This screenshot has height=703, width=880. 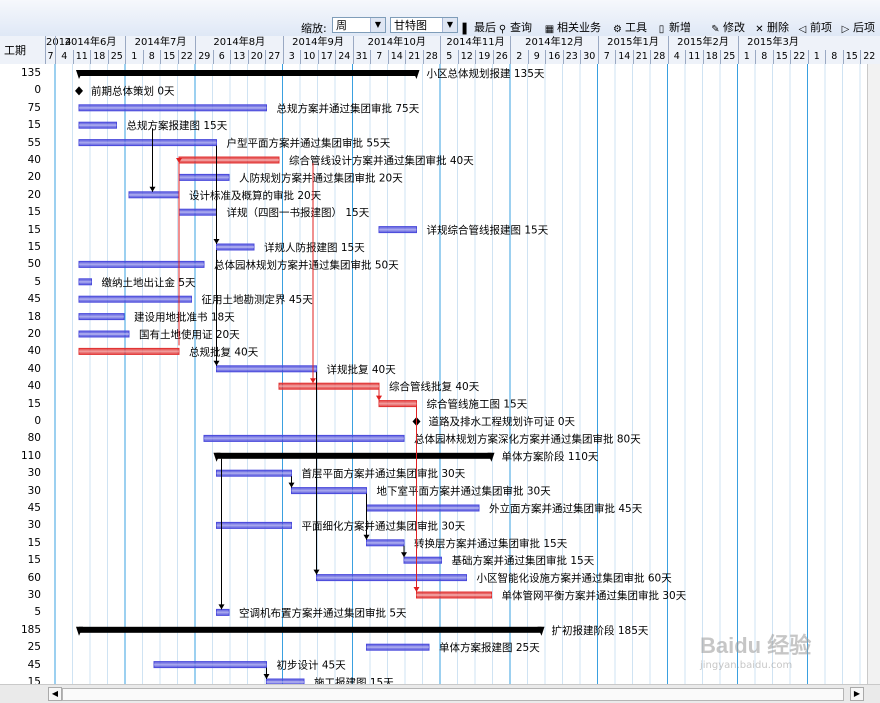 What do you see at coordinates (362, 369) in the screenshot?
I see `task-label: 详规批复 40天` at bounding box center [362, 369].